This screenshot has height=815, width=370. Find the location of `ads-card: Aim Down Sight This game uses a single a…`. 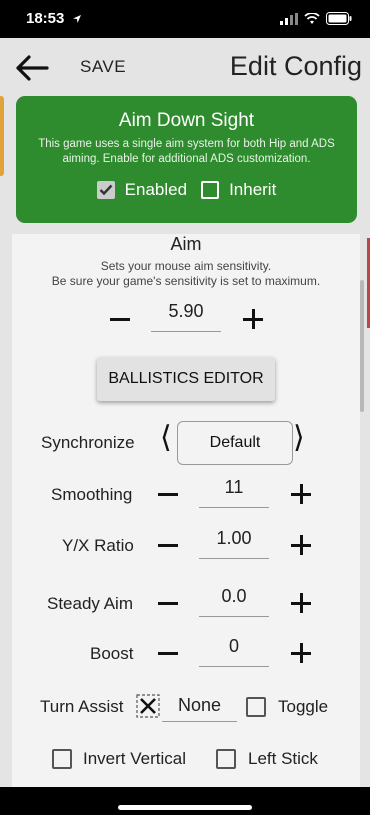

ads-card: Aim Down Sight This game uses a single a… is located at coordinates (186, 159).